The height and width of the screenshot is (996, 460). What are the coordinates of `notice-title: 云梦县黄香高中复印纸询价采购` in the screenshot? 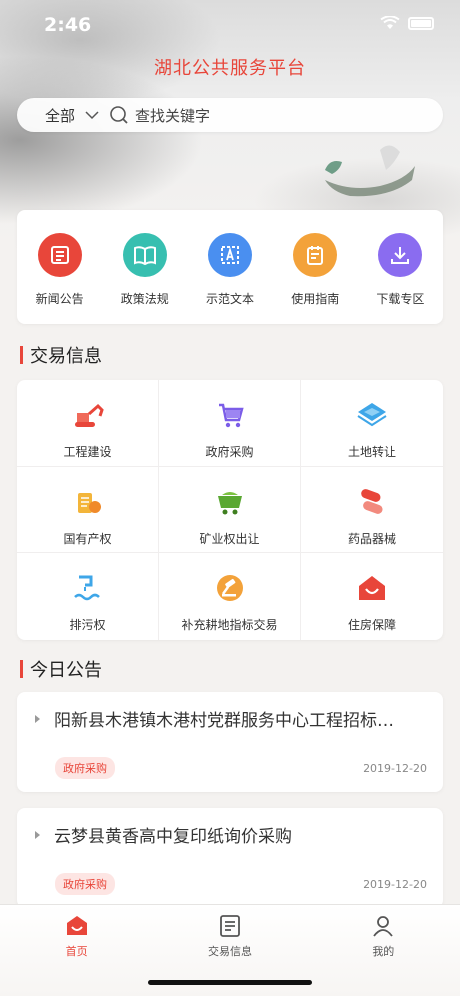 It's located at (173, 837).